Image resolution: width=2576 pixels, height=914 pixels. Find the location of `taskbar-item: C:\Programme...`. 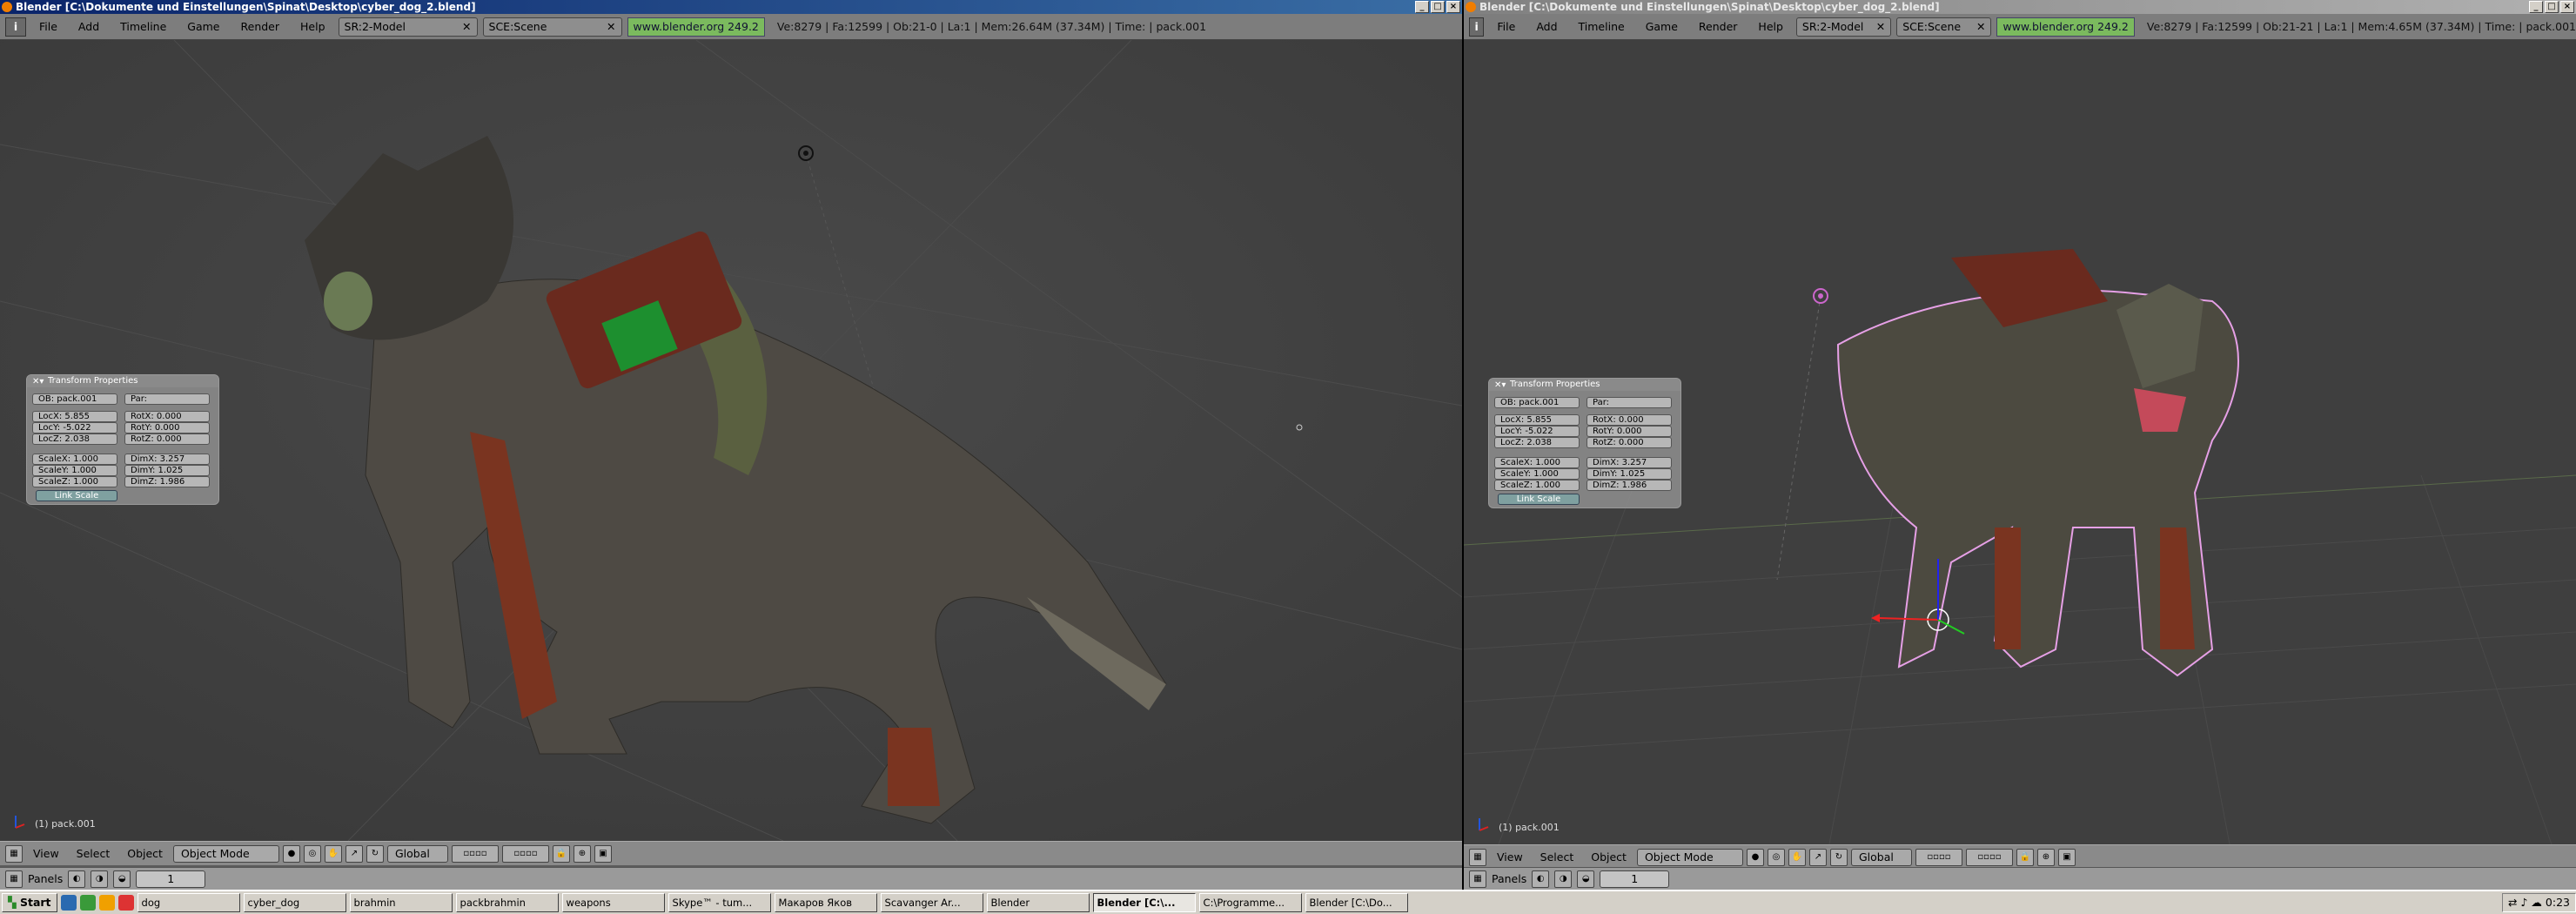

taskbar-item: C:\Programme... is located at coordinates (1250, 902).